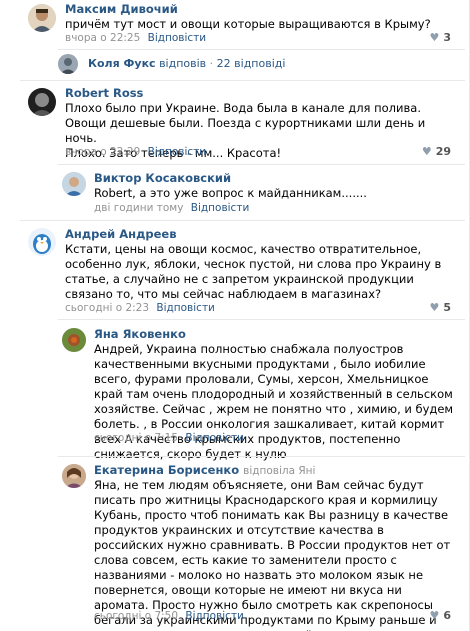 This screenshot has height=631, width=470. Describe the element at coordinates (107, 308) in the screenshot. I see `comment-time: сьогодні о 2:23` at that location.